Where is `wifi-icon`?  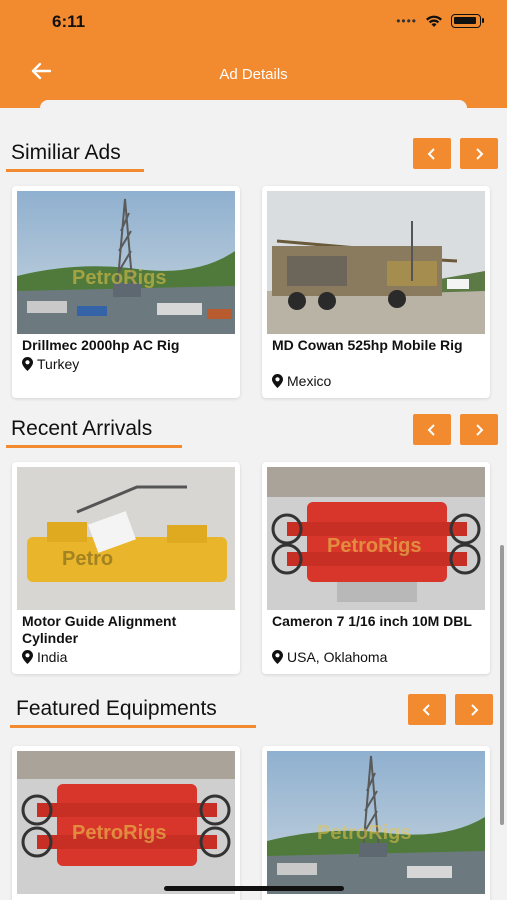
wifi-icon is located at coordinates (434, 21).